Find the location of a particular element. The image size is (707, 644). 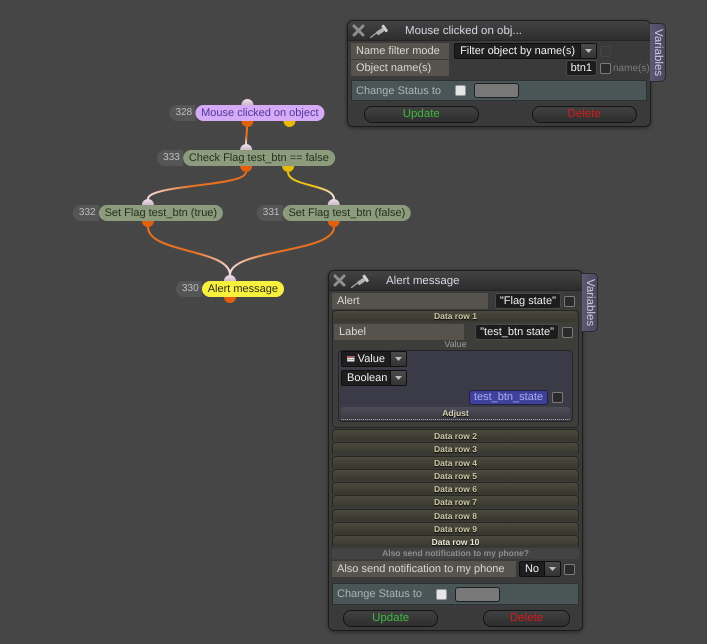

node-title: Alert message is located at coordinates (243, 289).